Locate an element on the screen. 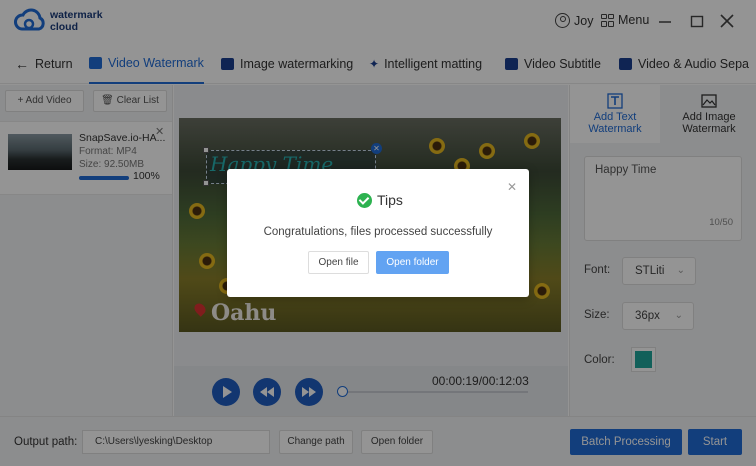 This screenshot has height=466, width=756. dialog-title-text: Tips is located at coordinates (390, 200).